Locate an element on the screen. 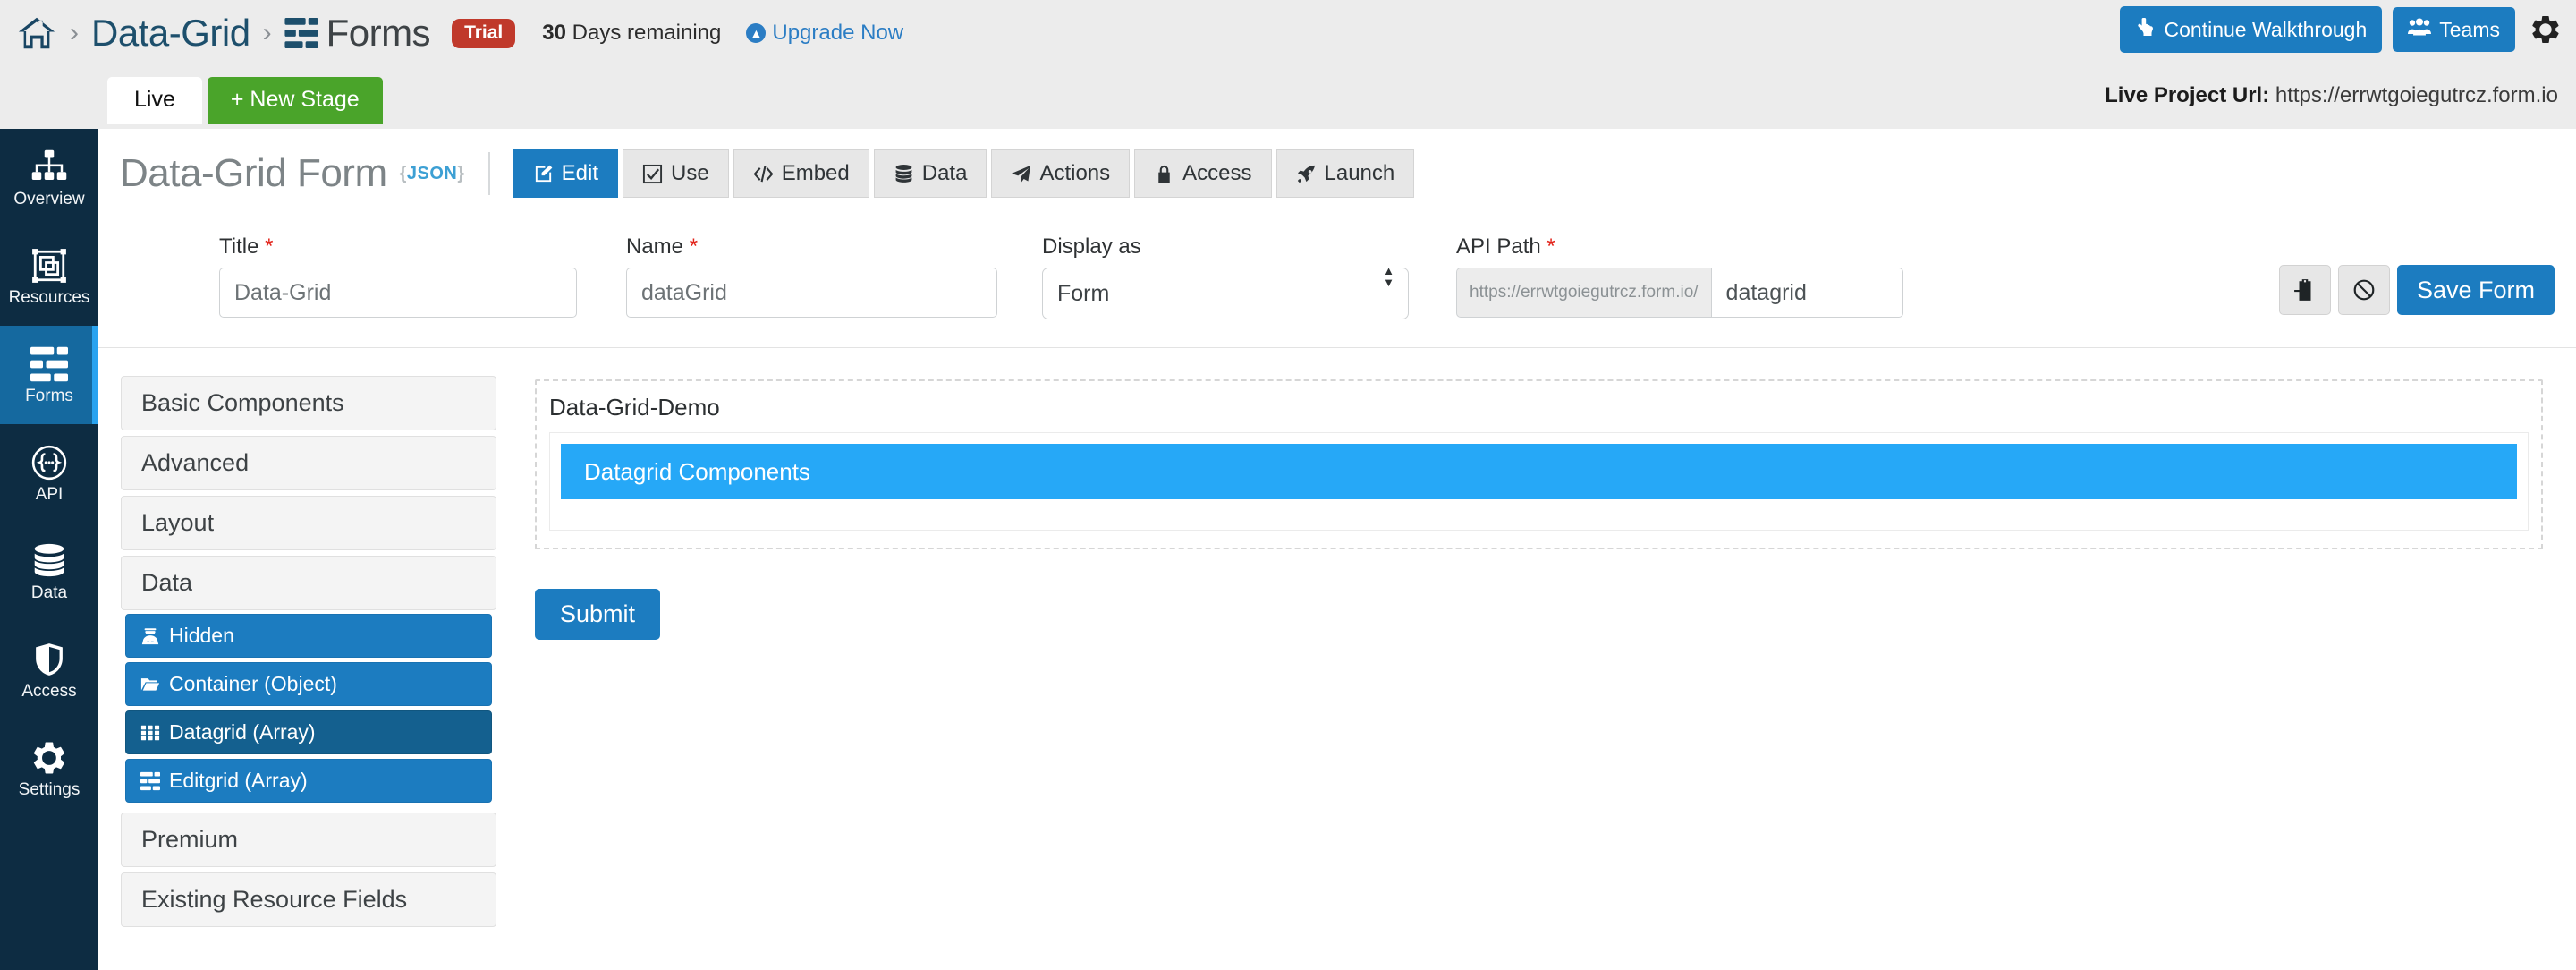 The image size is (2576, 970). forms-icon is located at coordinates (301, 33).